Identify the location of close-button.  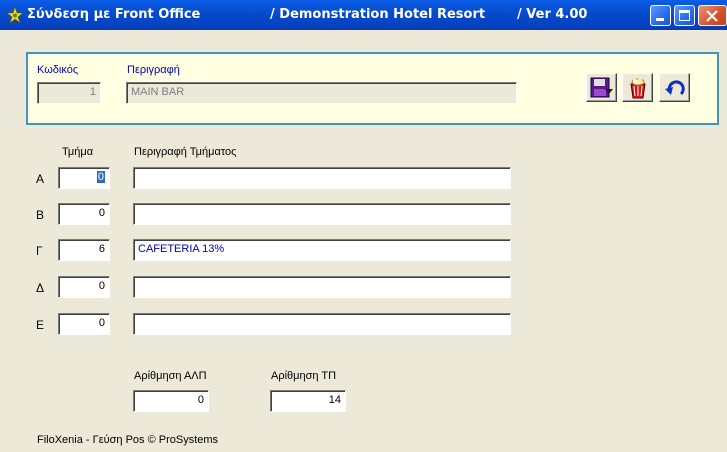
(712, 15).